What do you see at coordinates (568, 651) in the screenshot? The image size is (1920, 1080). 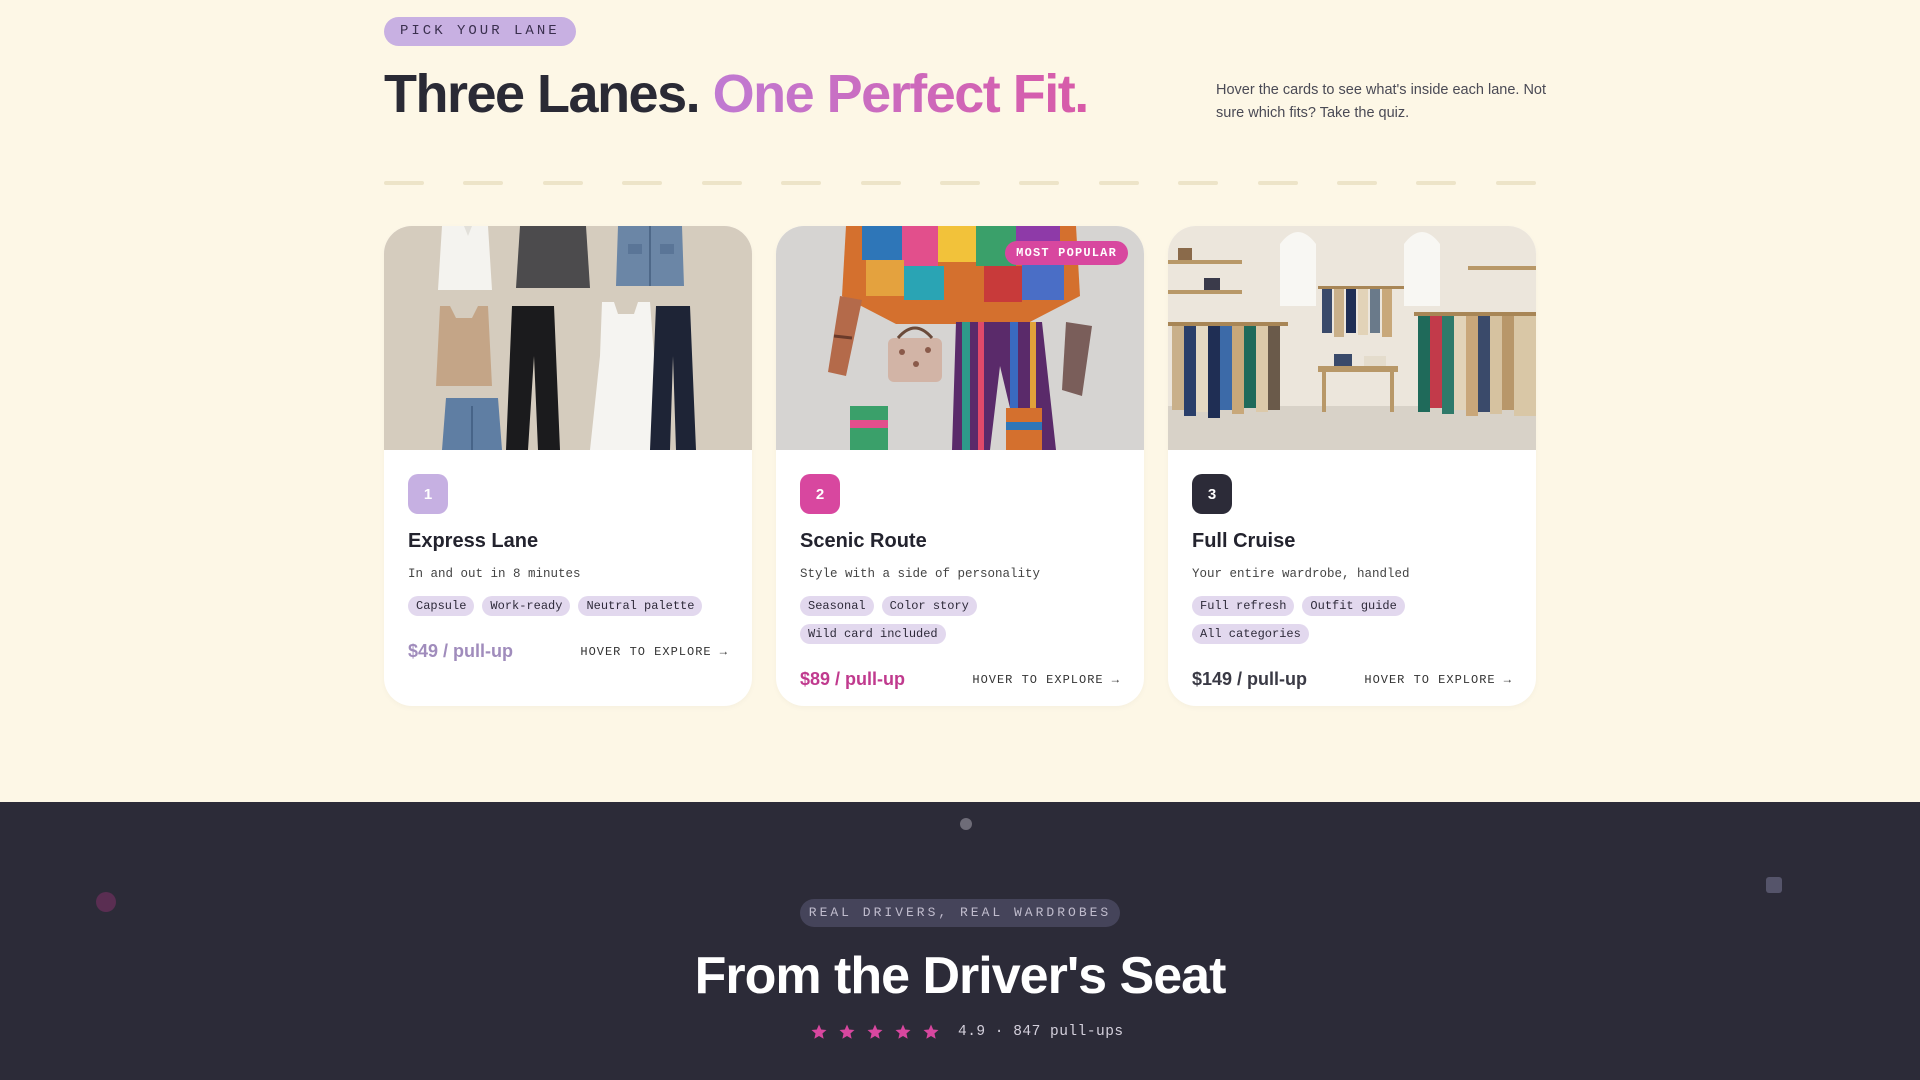 I see `card-footer: $49 / pull-up HOVER TO EXPLORE →` at bounding box center [568, 651].